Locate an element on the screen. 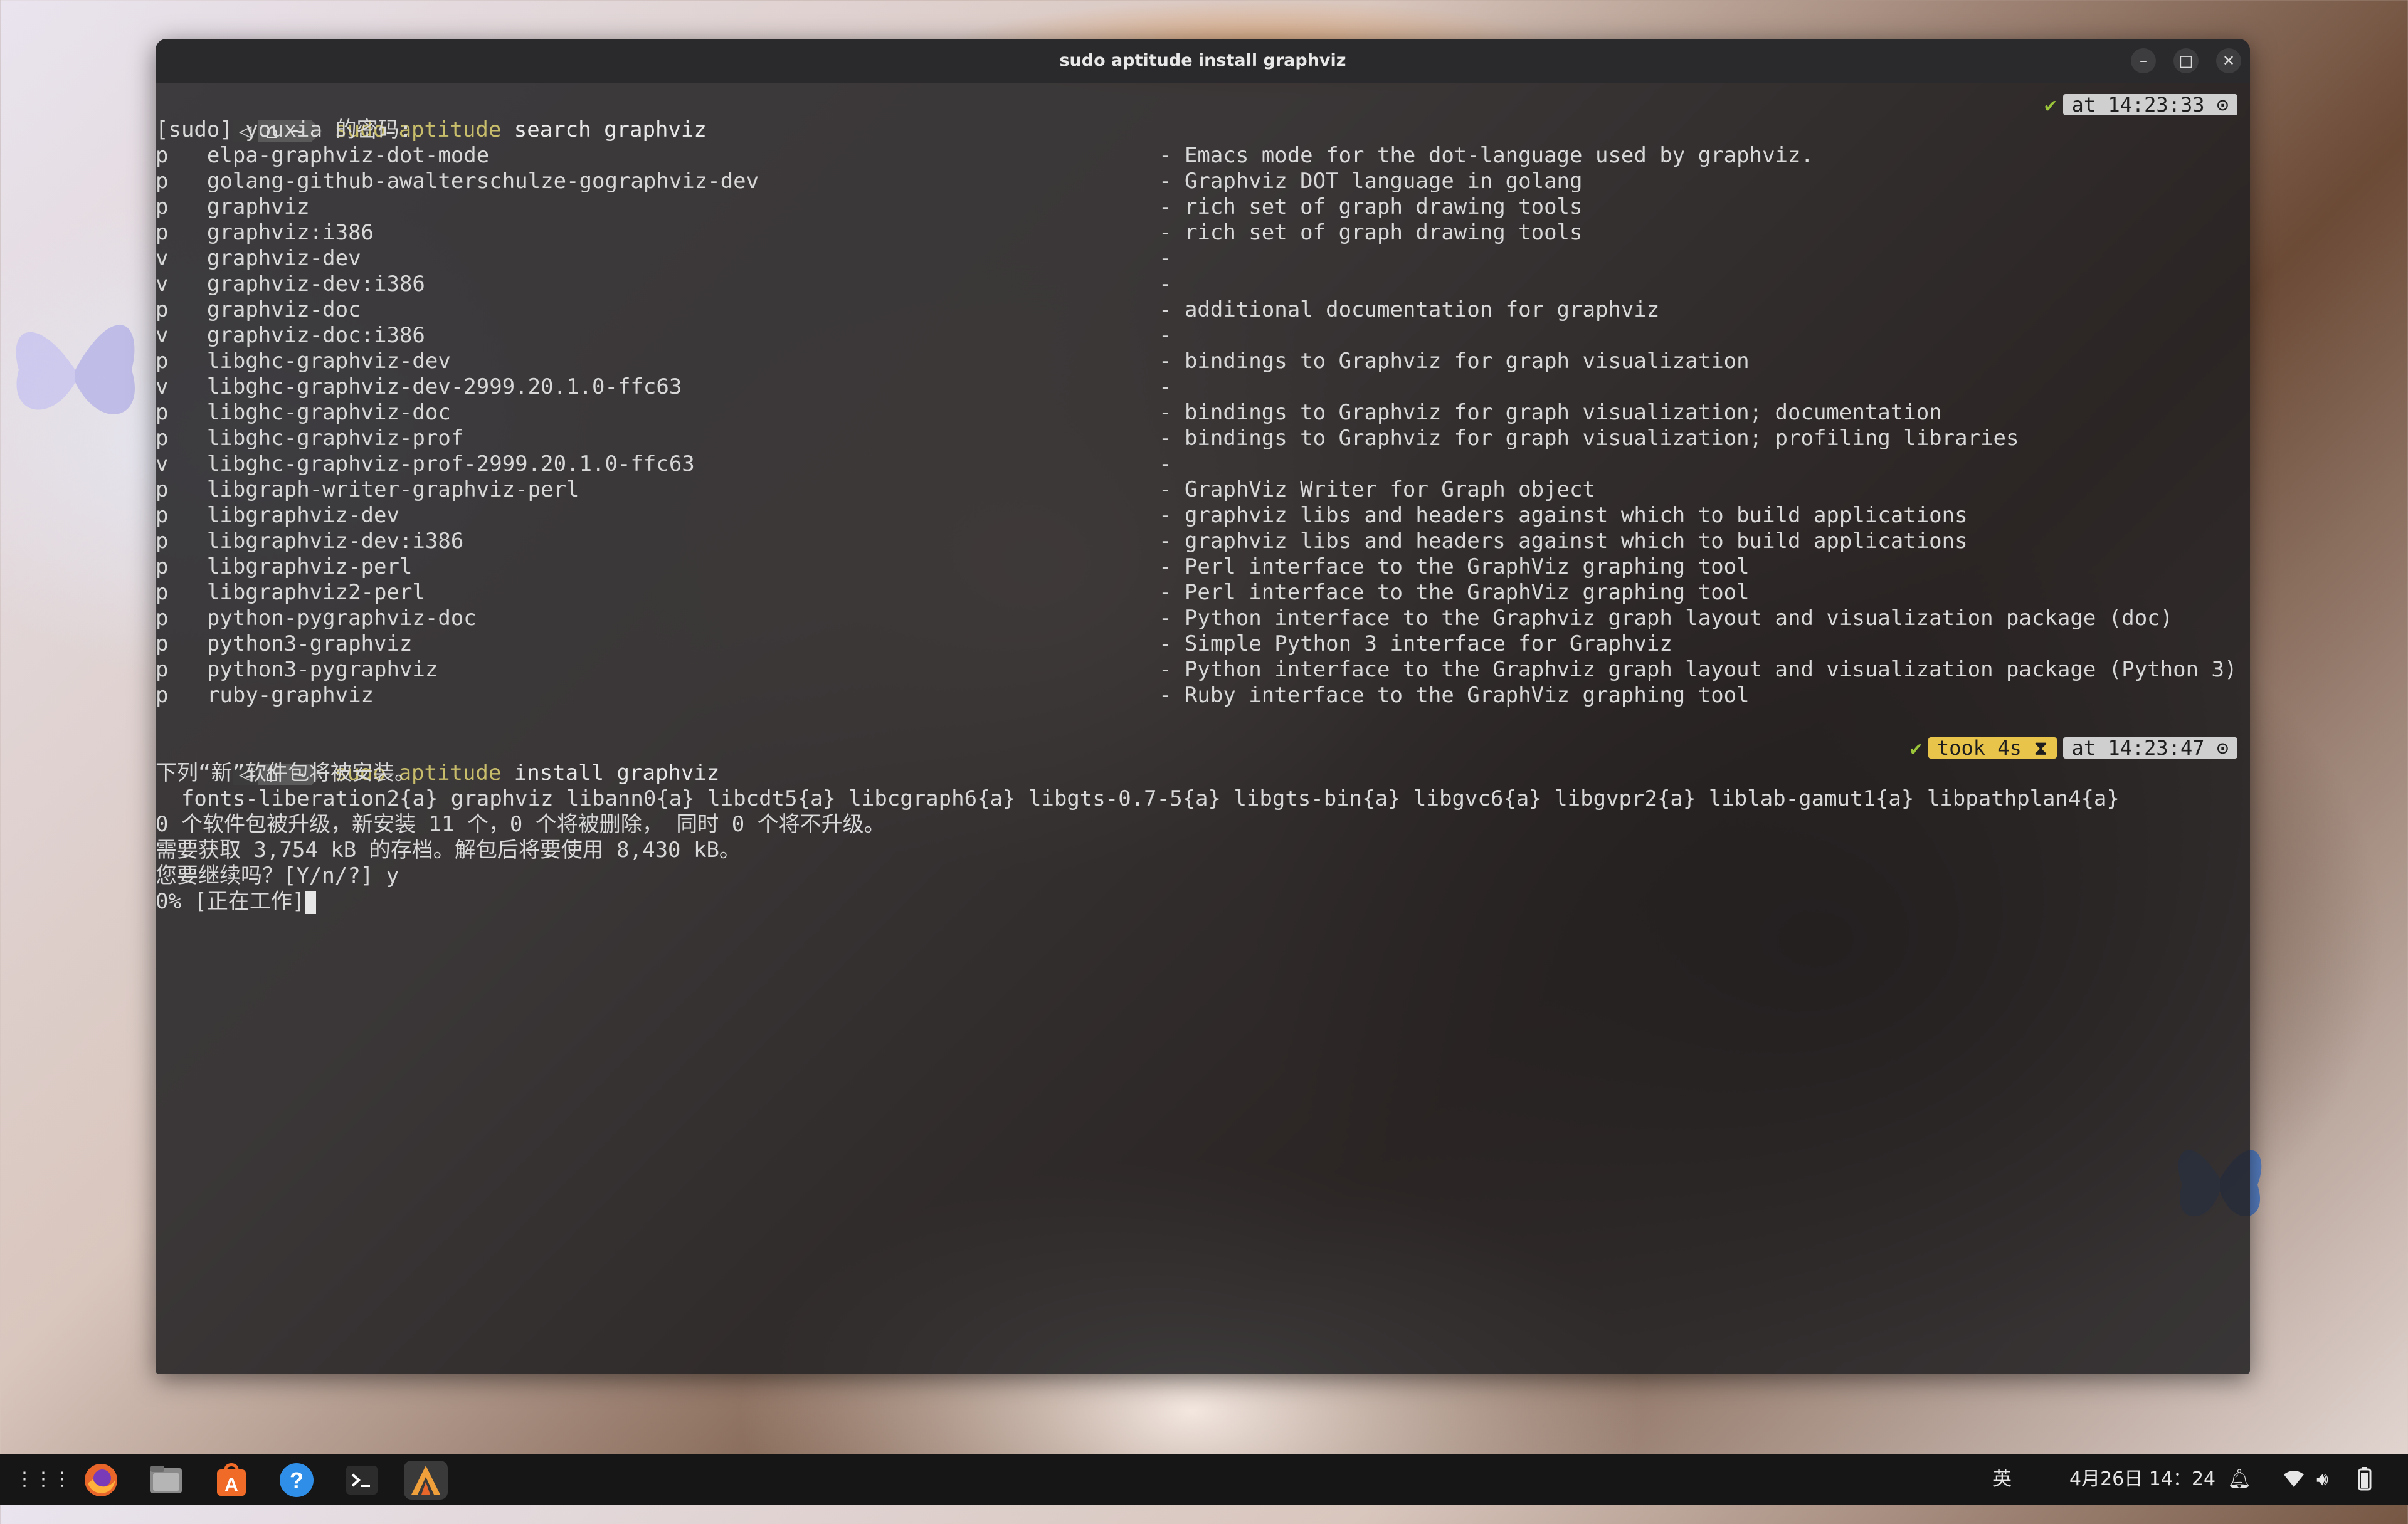 The image size is (2408, 1524). package-name: graphviz is located at coordinates (258, 206).